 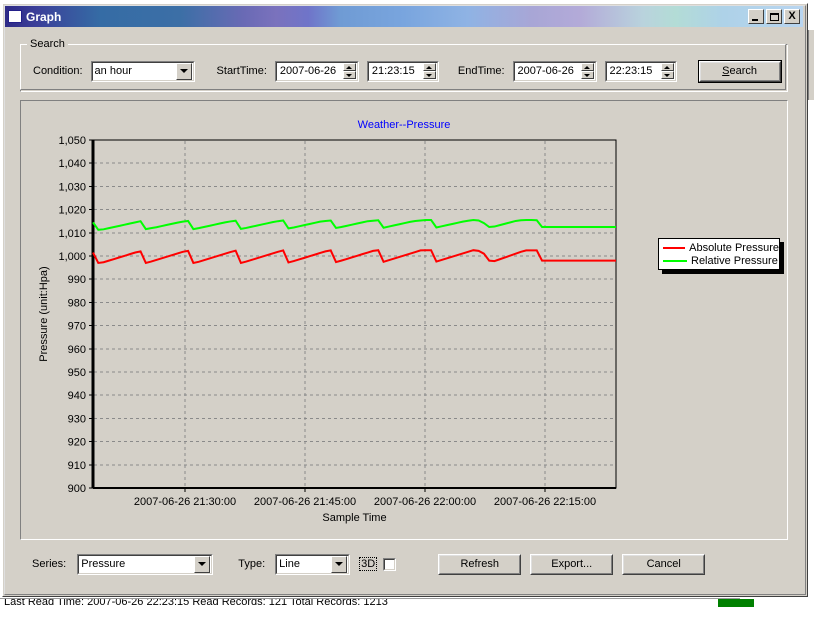 What do you see at coordinates (77, 350) in the screenshot?
I see `svg-text: 960` at bounding box center [77, 350].